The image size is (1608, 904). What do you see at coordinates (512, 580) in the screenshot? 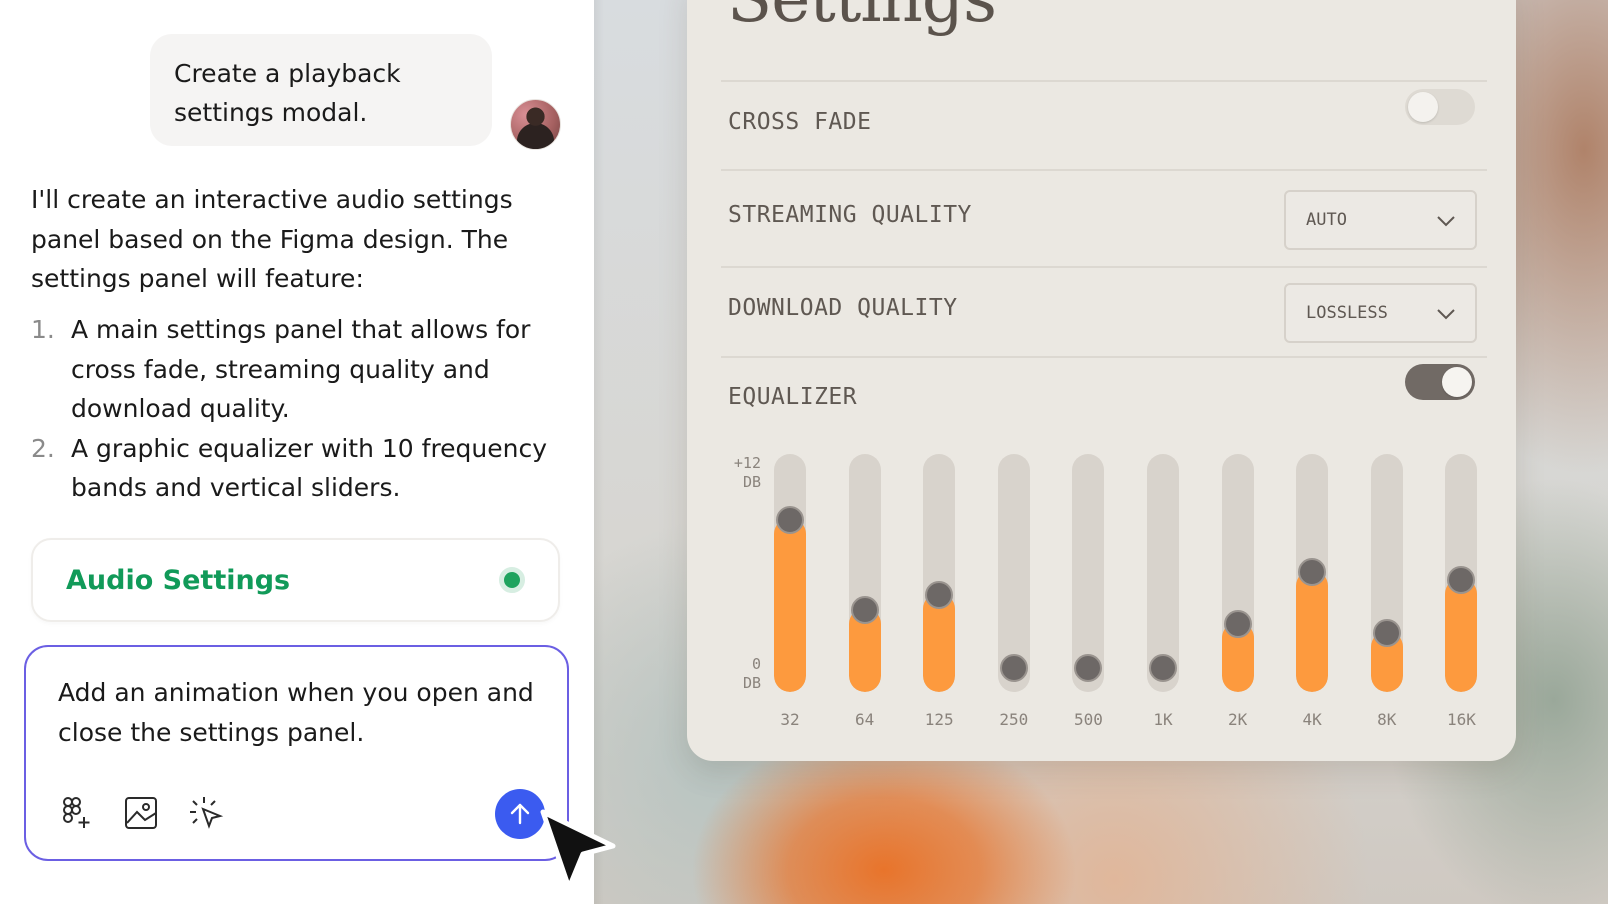
I see `status-dot-icon` at bounding box center [512, 580].